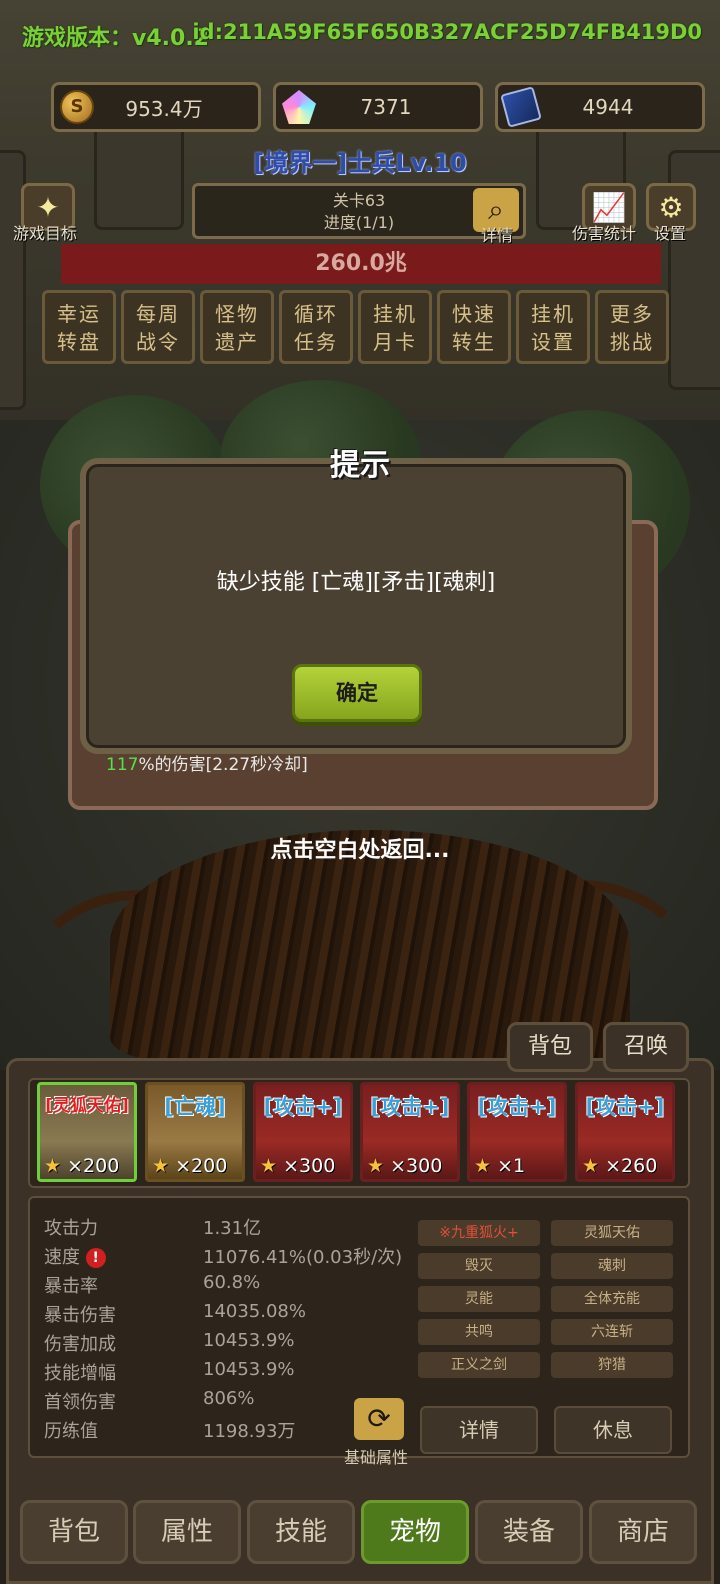  What do you see at coordinates (632, 342) in the screenshot?
I see `feature-label: 挑战` at bounding box center [632, 342].